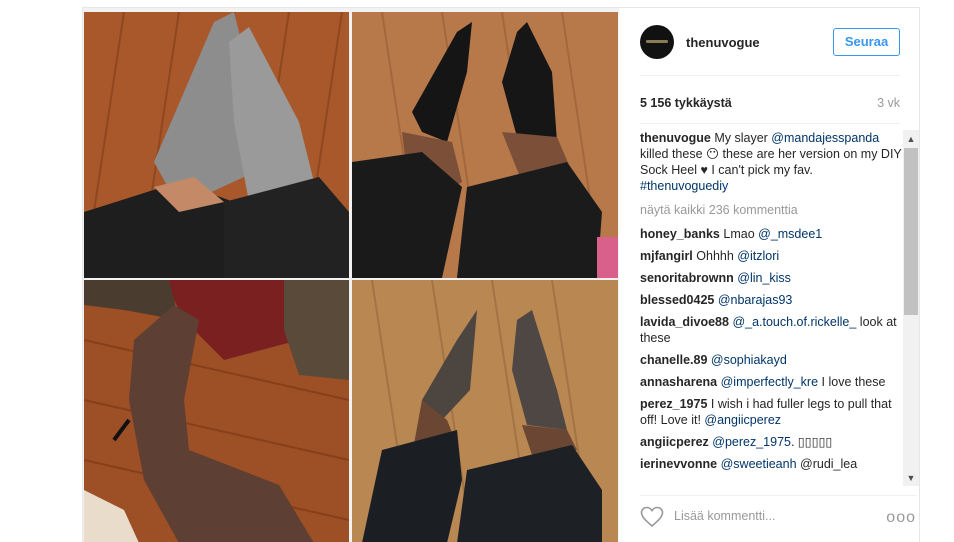 This screenshot has height=542, width=954. Describe the element at coordinates (911, 478) in the screenshot. I see `arrow-down-icon: ▼` at that location.